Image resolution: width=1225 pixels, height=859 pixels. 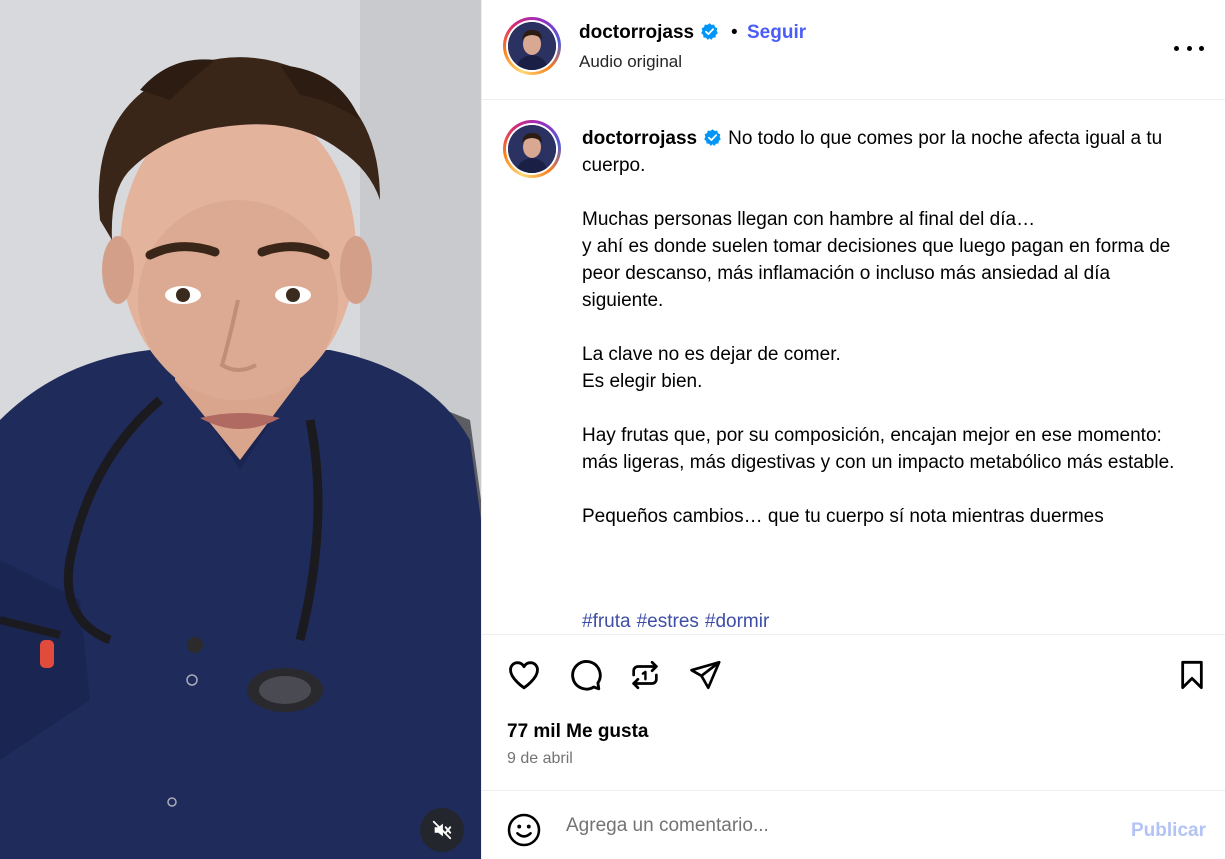 I want to click on username-link: doctorrojass, so click(x=636, y=32).